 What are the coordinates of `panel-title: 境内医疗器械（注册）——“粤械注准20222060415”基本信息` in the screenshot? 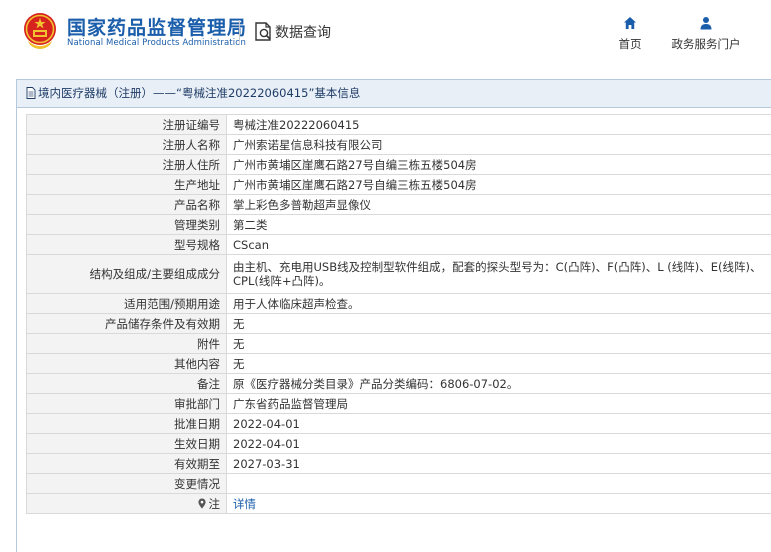 It's located at (394, 94).